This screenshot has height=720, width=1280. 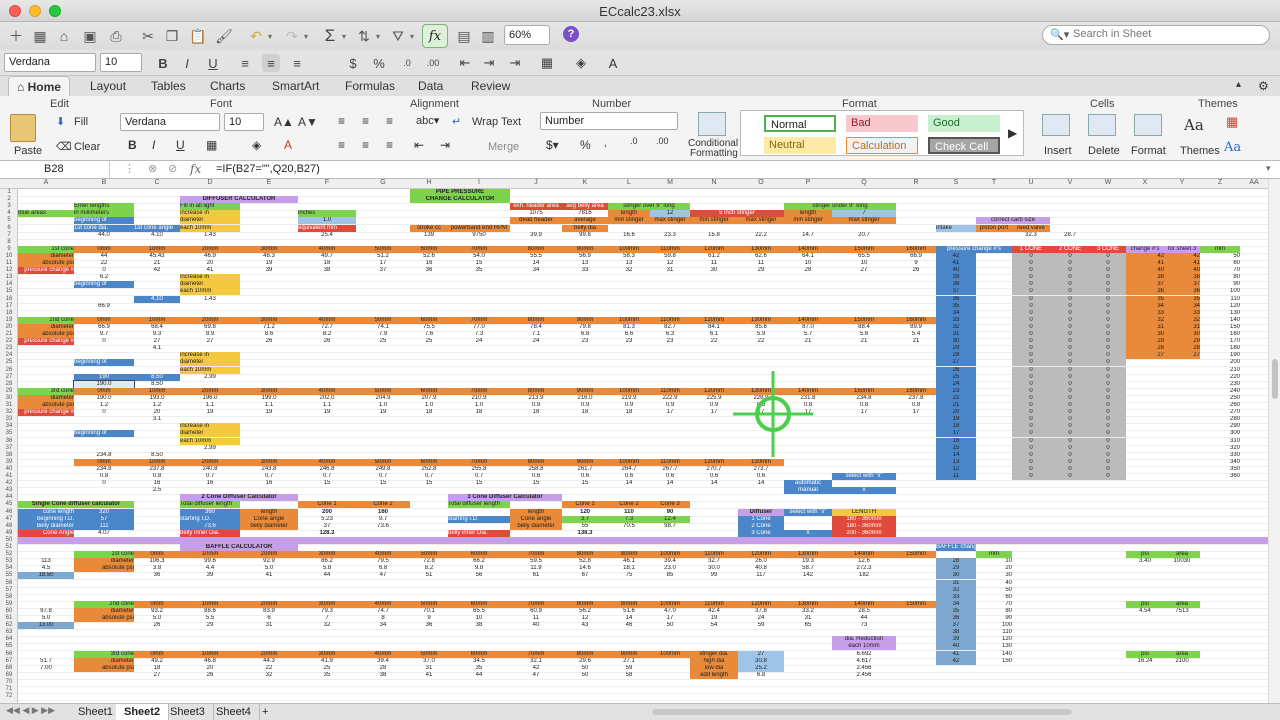 What do you see at coordinates (239, 547) in the screenshot?
I see `section-header-baffle: BAFFLE CALCULATOR` at bounding box center [239, 547].